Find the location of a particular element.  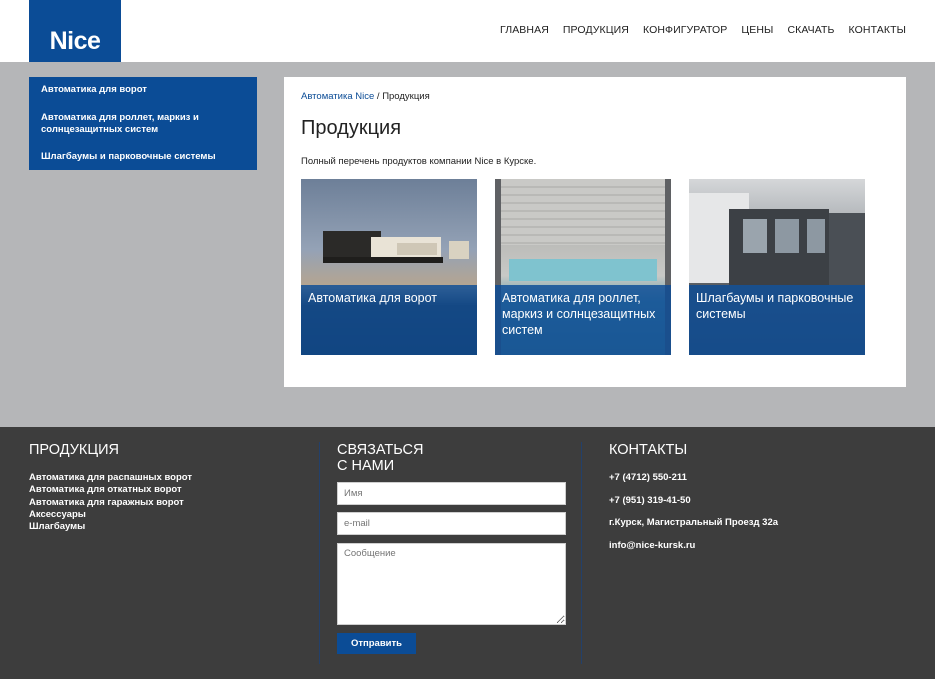

page-title: Продукция is located at coordinates (351, 128).